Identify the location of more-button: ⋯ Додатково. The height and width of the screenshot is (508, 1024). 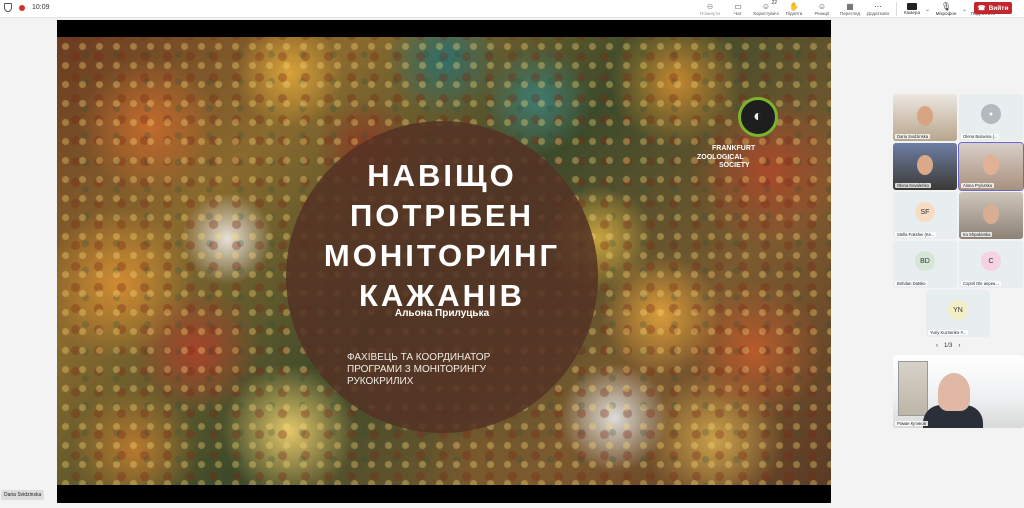
(878, 9).